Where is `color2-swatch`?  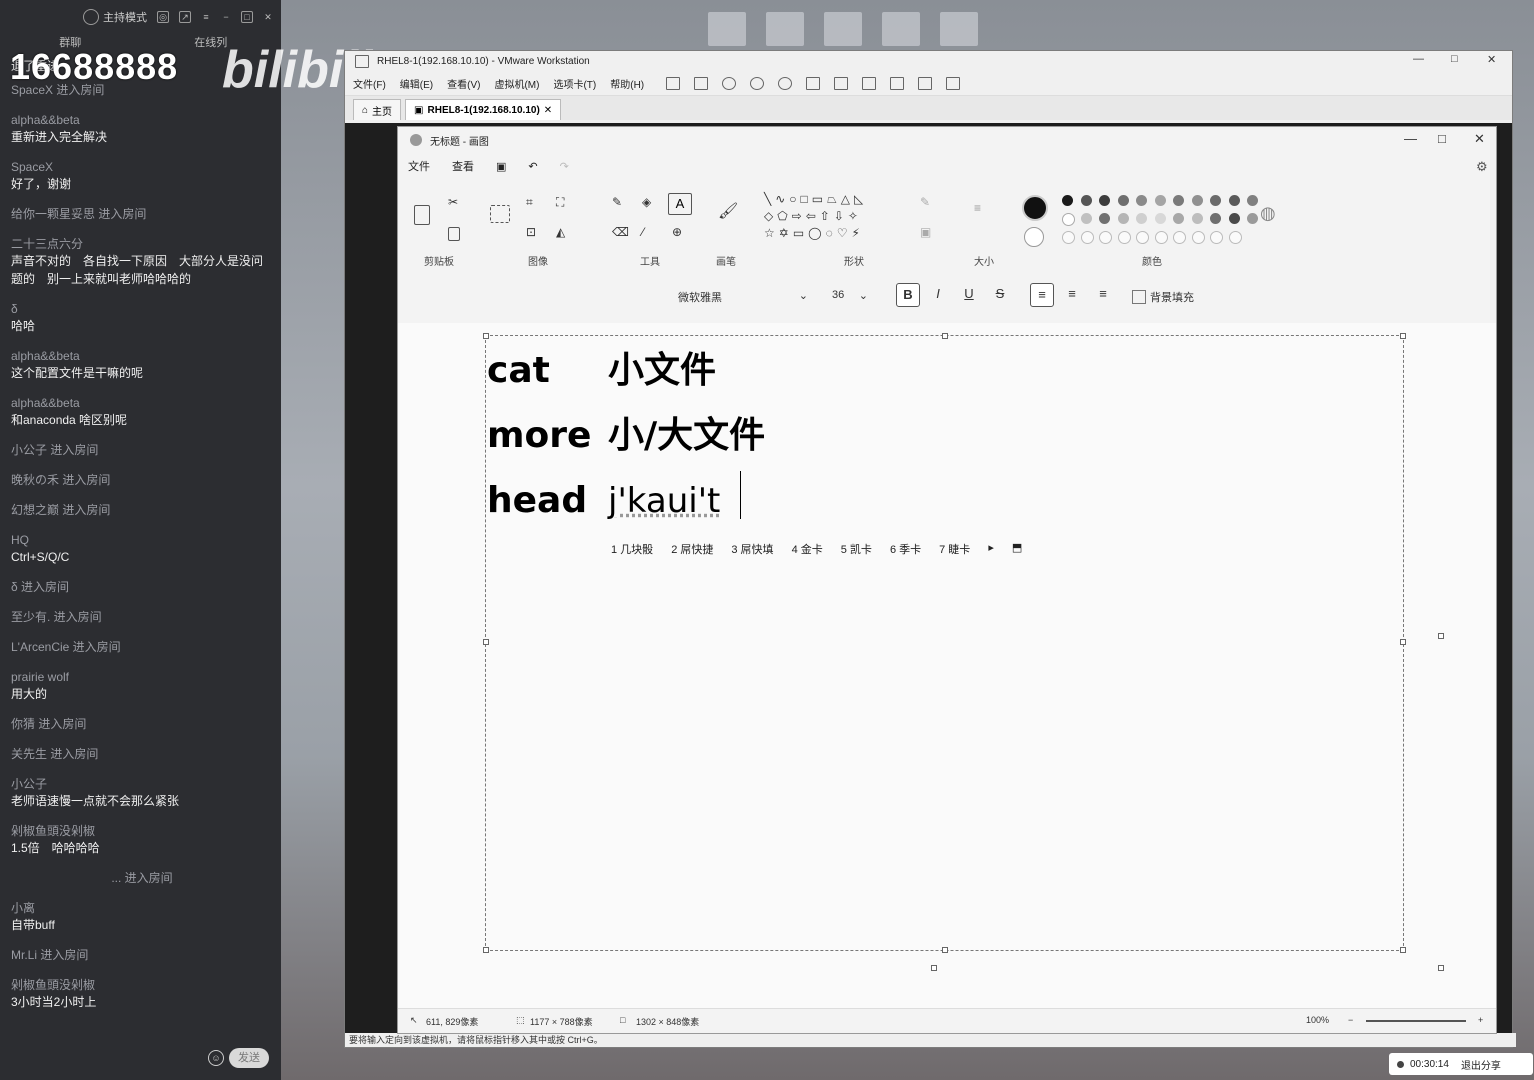 color2-swatch is located at coordinates (1034, 237).